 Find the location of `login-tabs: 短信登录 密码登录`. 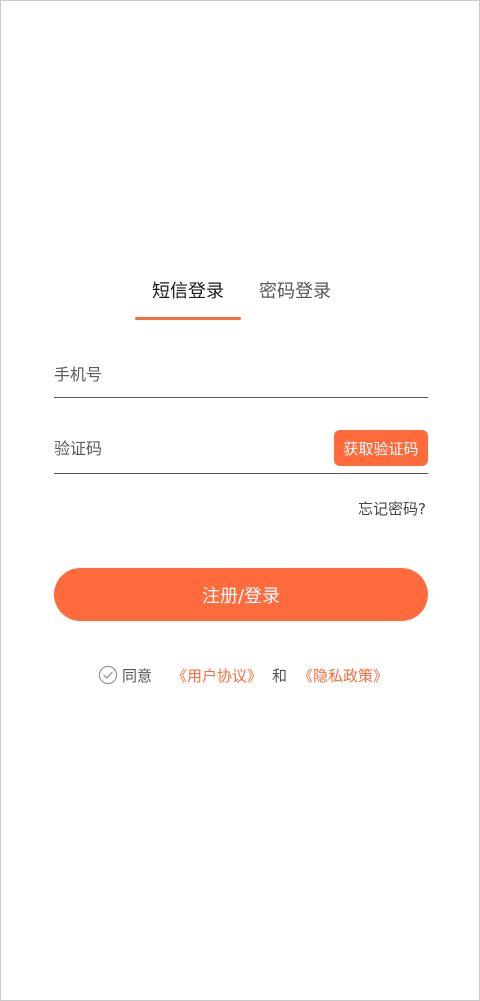

login-tabs: 短信登录 密码登录 is located at coordinates (240, 299).